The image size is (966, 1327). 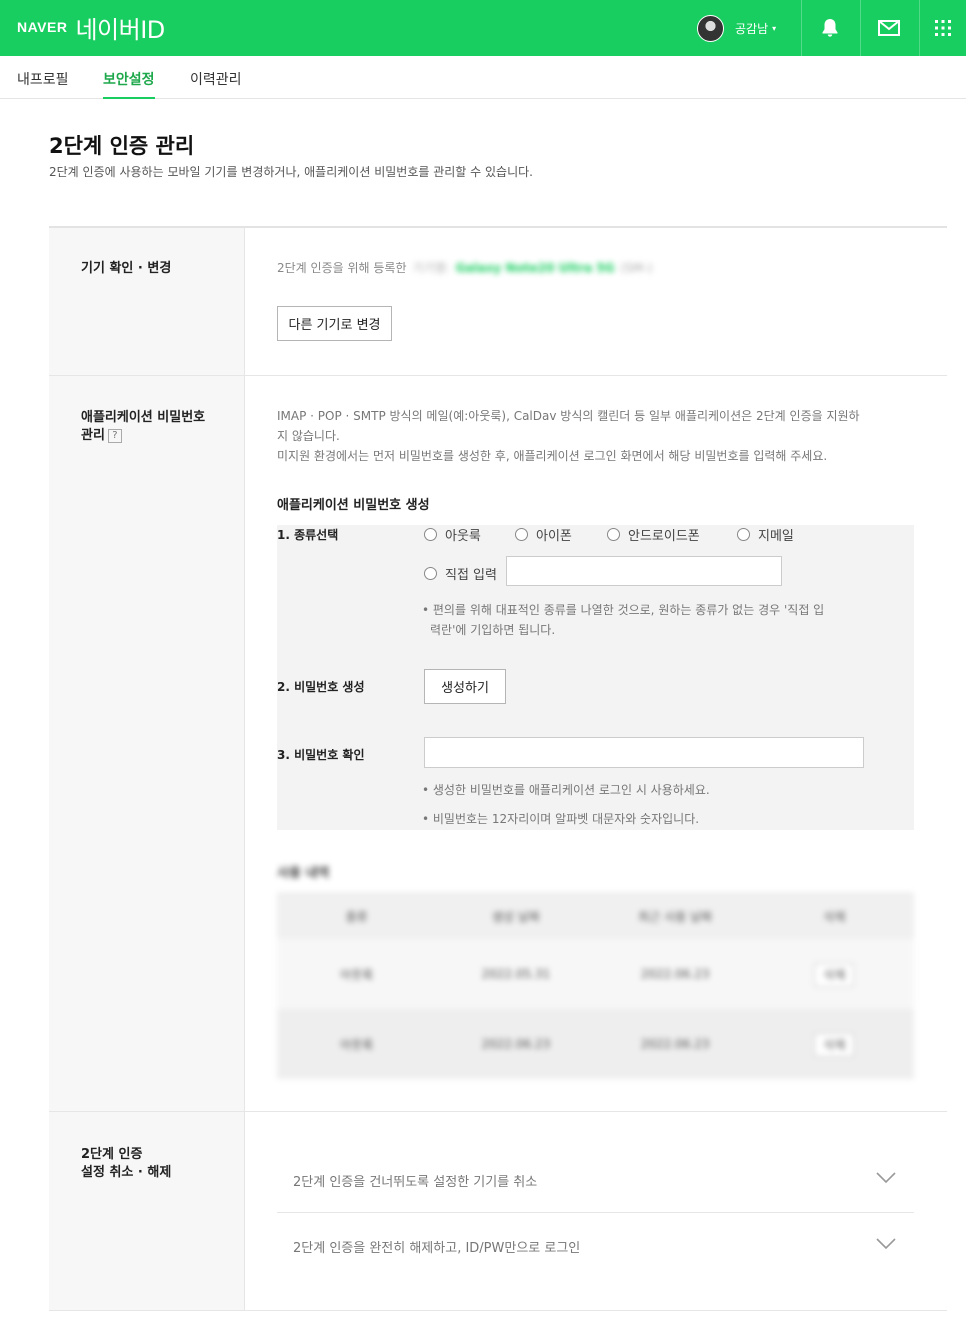 What do you see at coordinates (942, 28) in the screenshot?
I see `apps-grid-icon` at bounding box center [942, 28].